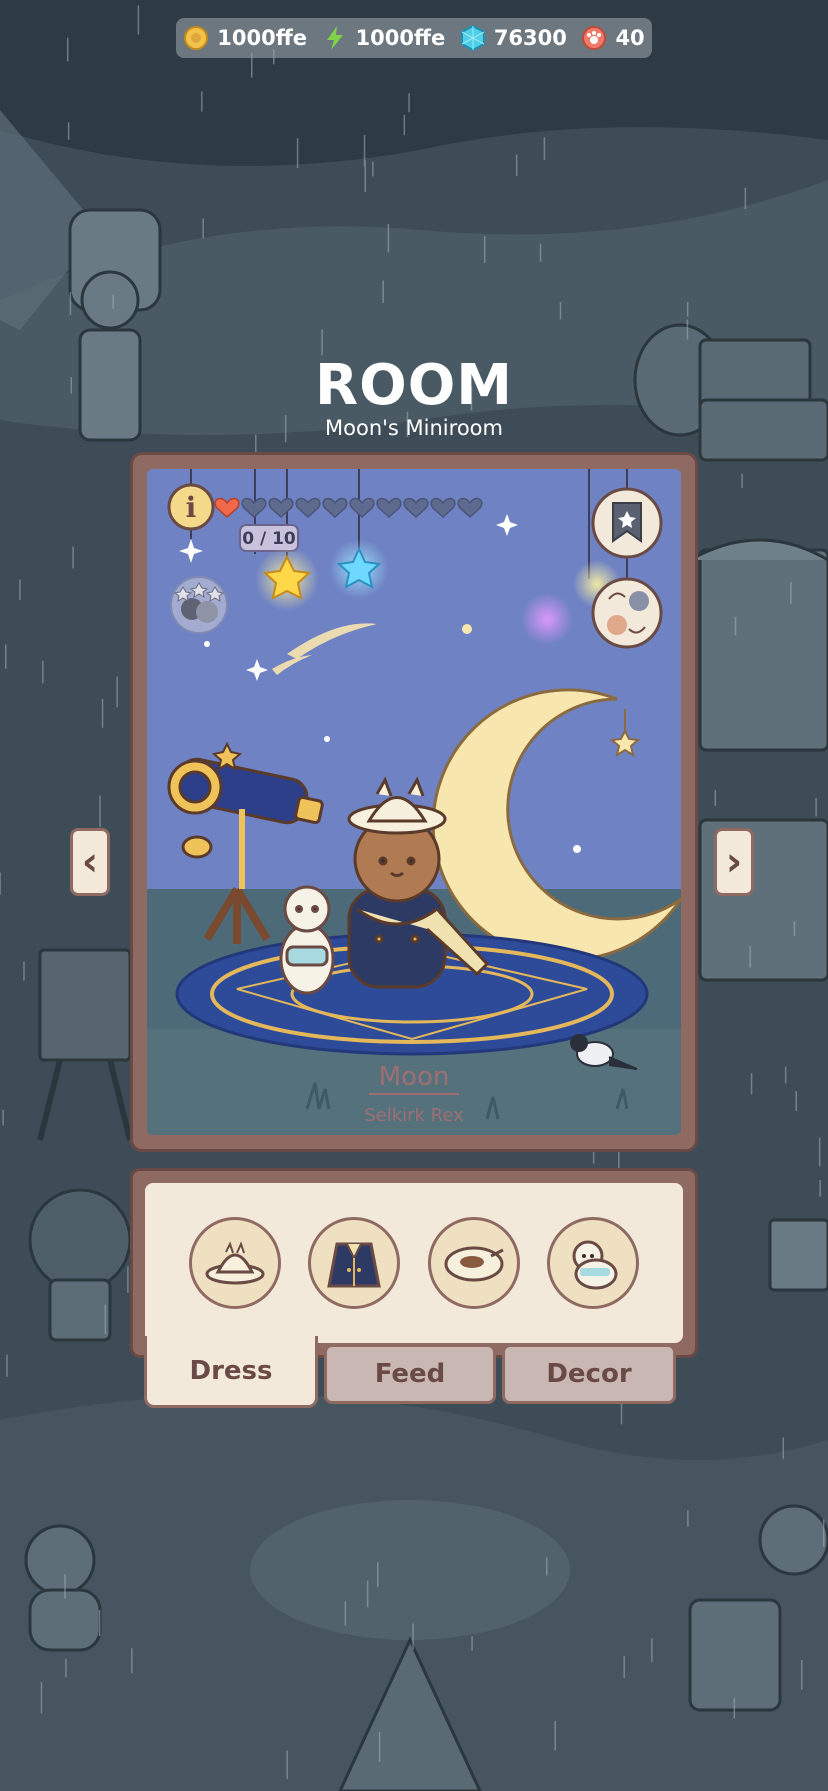 The width and height of the screenshot is (828, 1791). Describe the element at coordinates (414, 1077) in the screenshot. I see `cat-name: Moon` at that location.